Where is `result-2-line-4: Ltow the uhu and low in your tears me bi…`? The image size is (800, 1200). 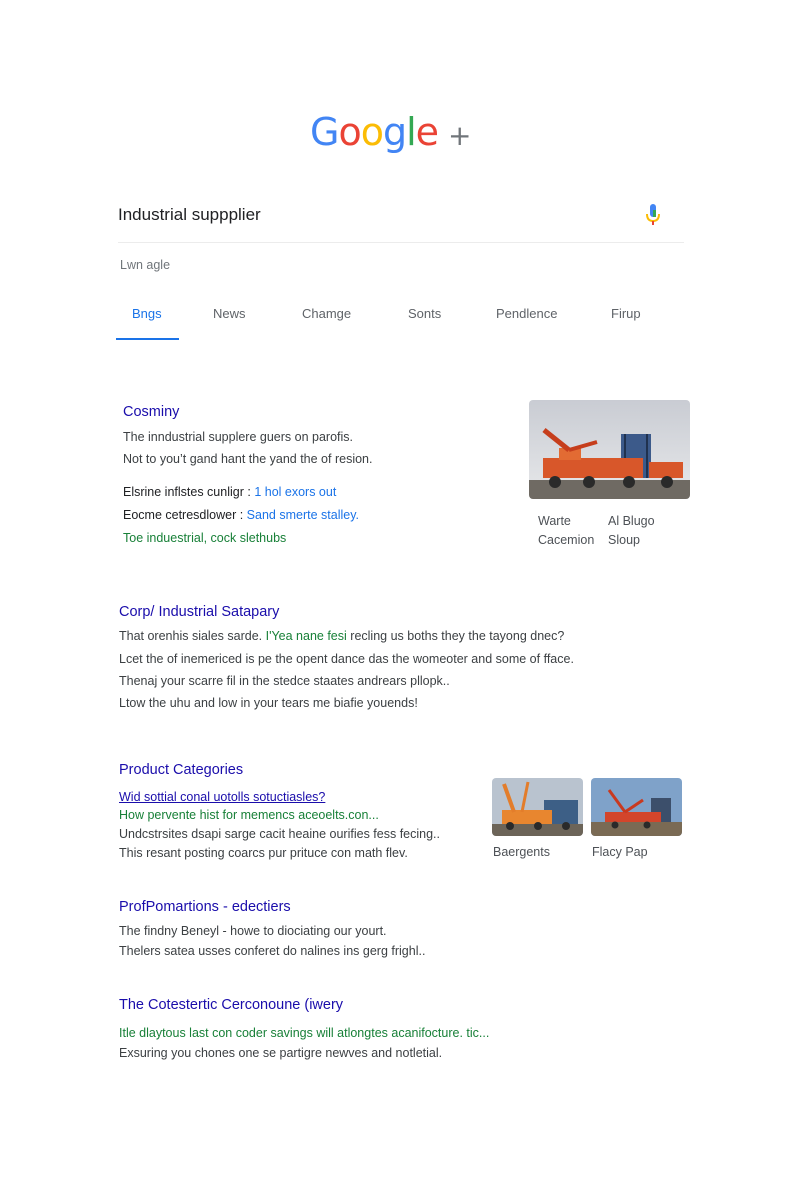
result-2-line-4: Ltow the uhu and low in your tears me bi… is located at coordinates (268, 703).